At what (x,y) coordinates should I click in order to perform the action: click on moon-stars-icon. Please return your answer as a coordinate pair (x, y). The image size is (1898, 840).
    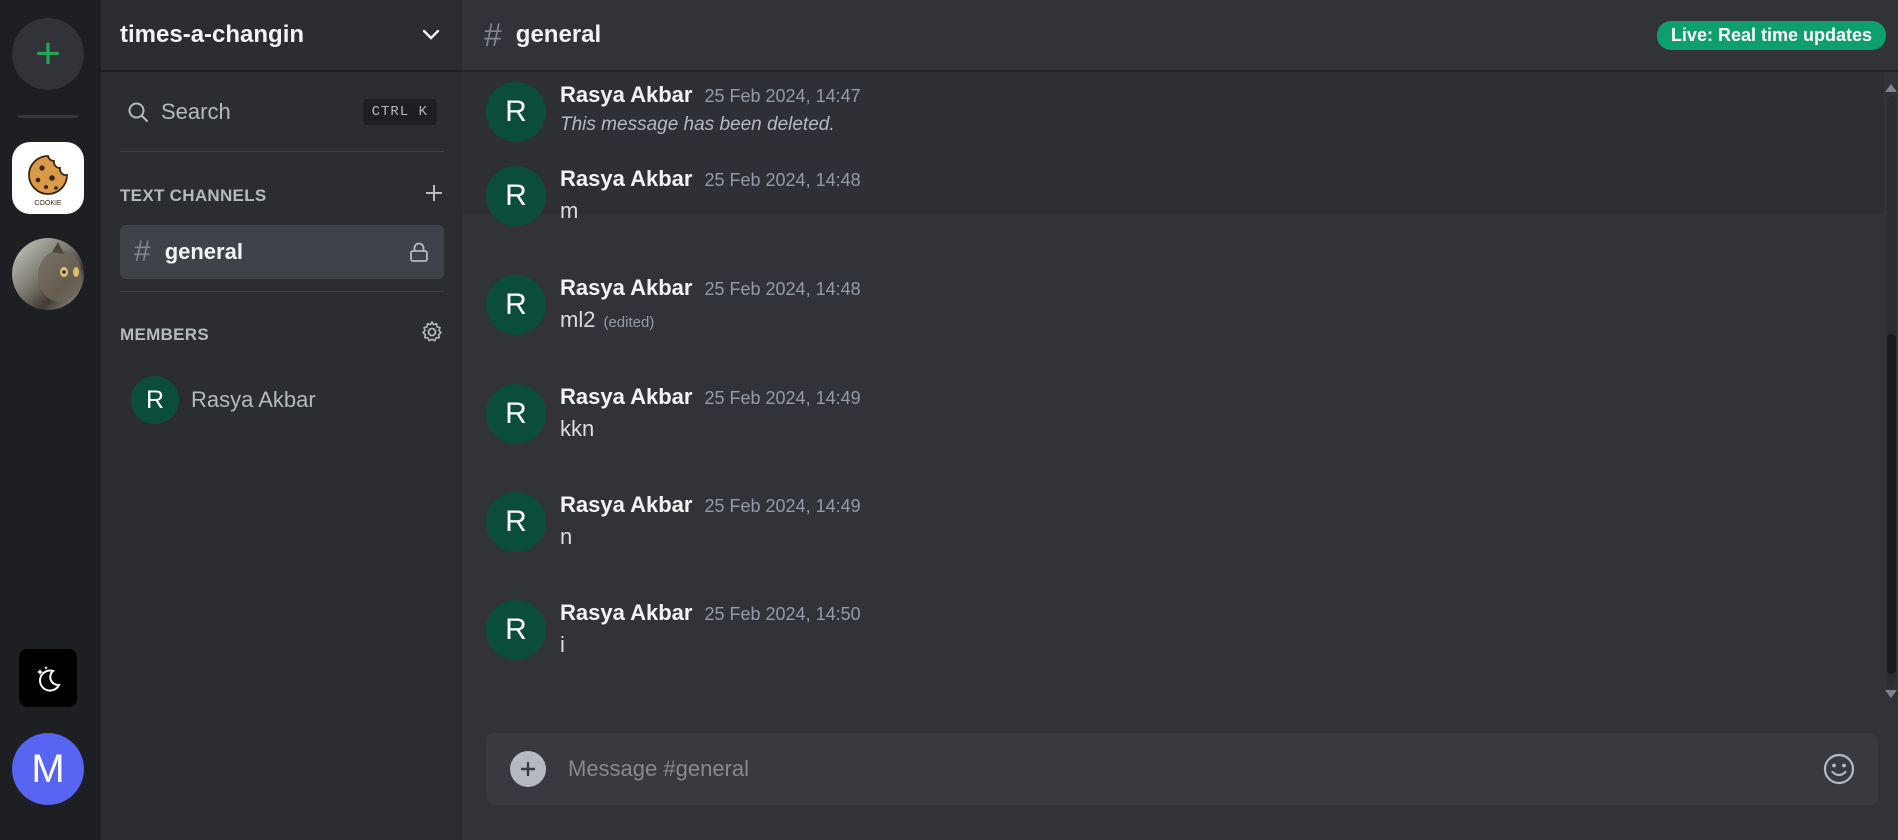
    Looking at the image, I should click on (49, 679).